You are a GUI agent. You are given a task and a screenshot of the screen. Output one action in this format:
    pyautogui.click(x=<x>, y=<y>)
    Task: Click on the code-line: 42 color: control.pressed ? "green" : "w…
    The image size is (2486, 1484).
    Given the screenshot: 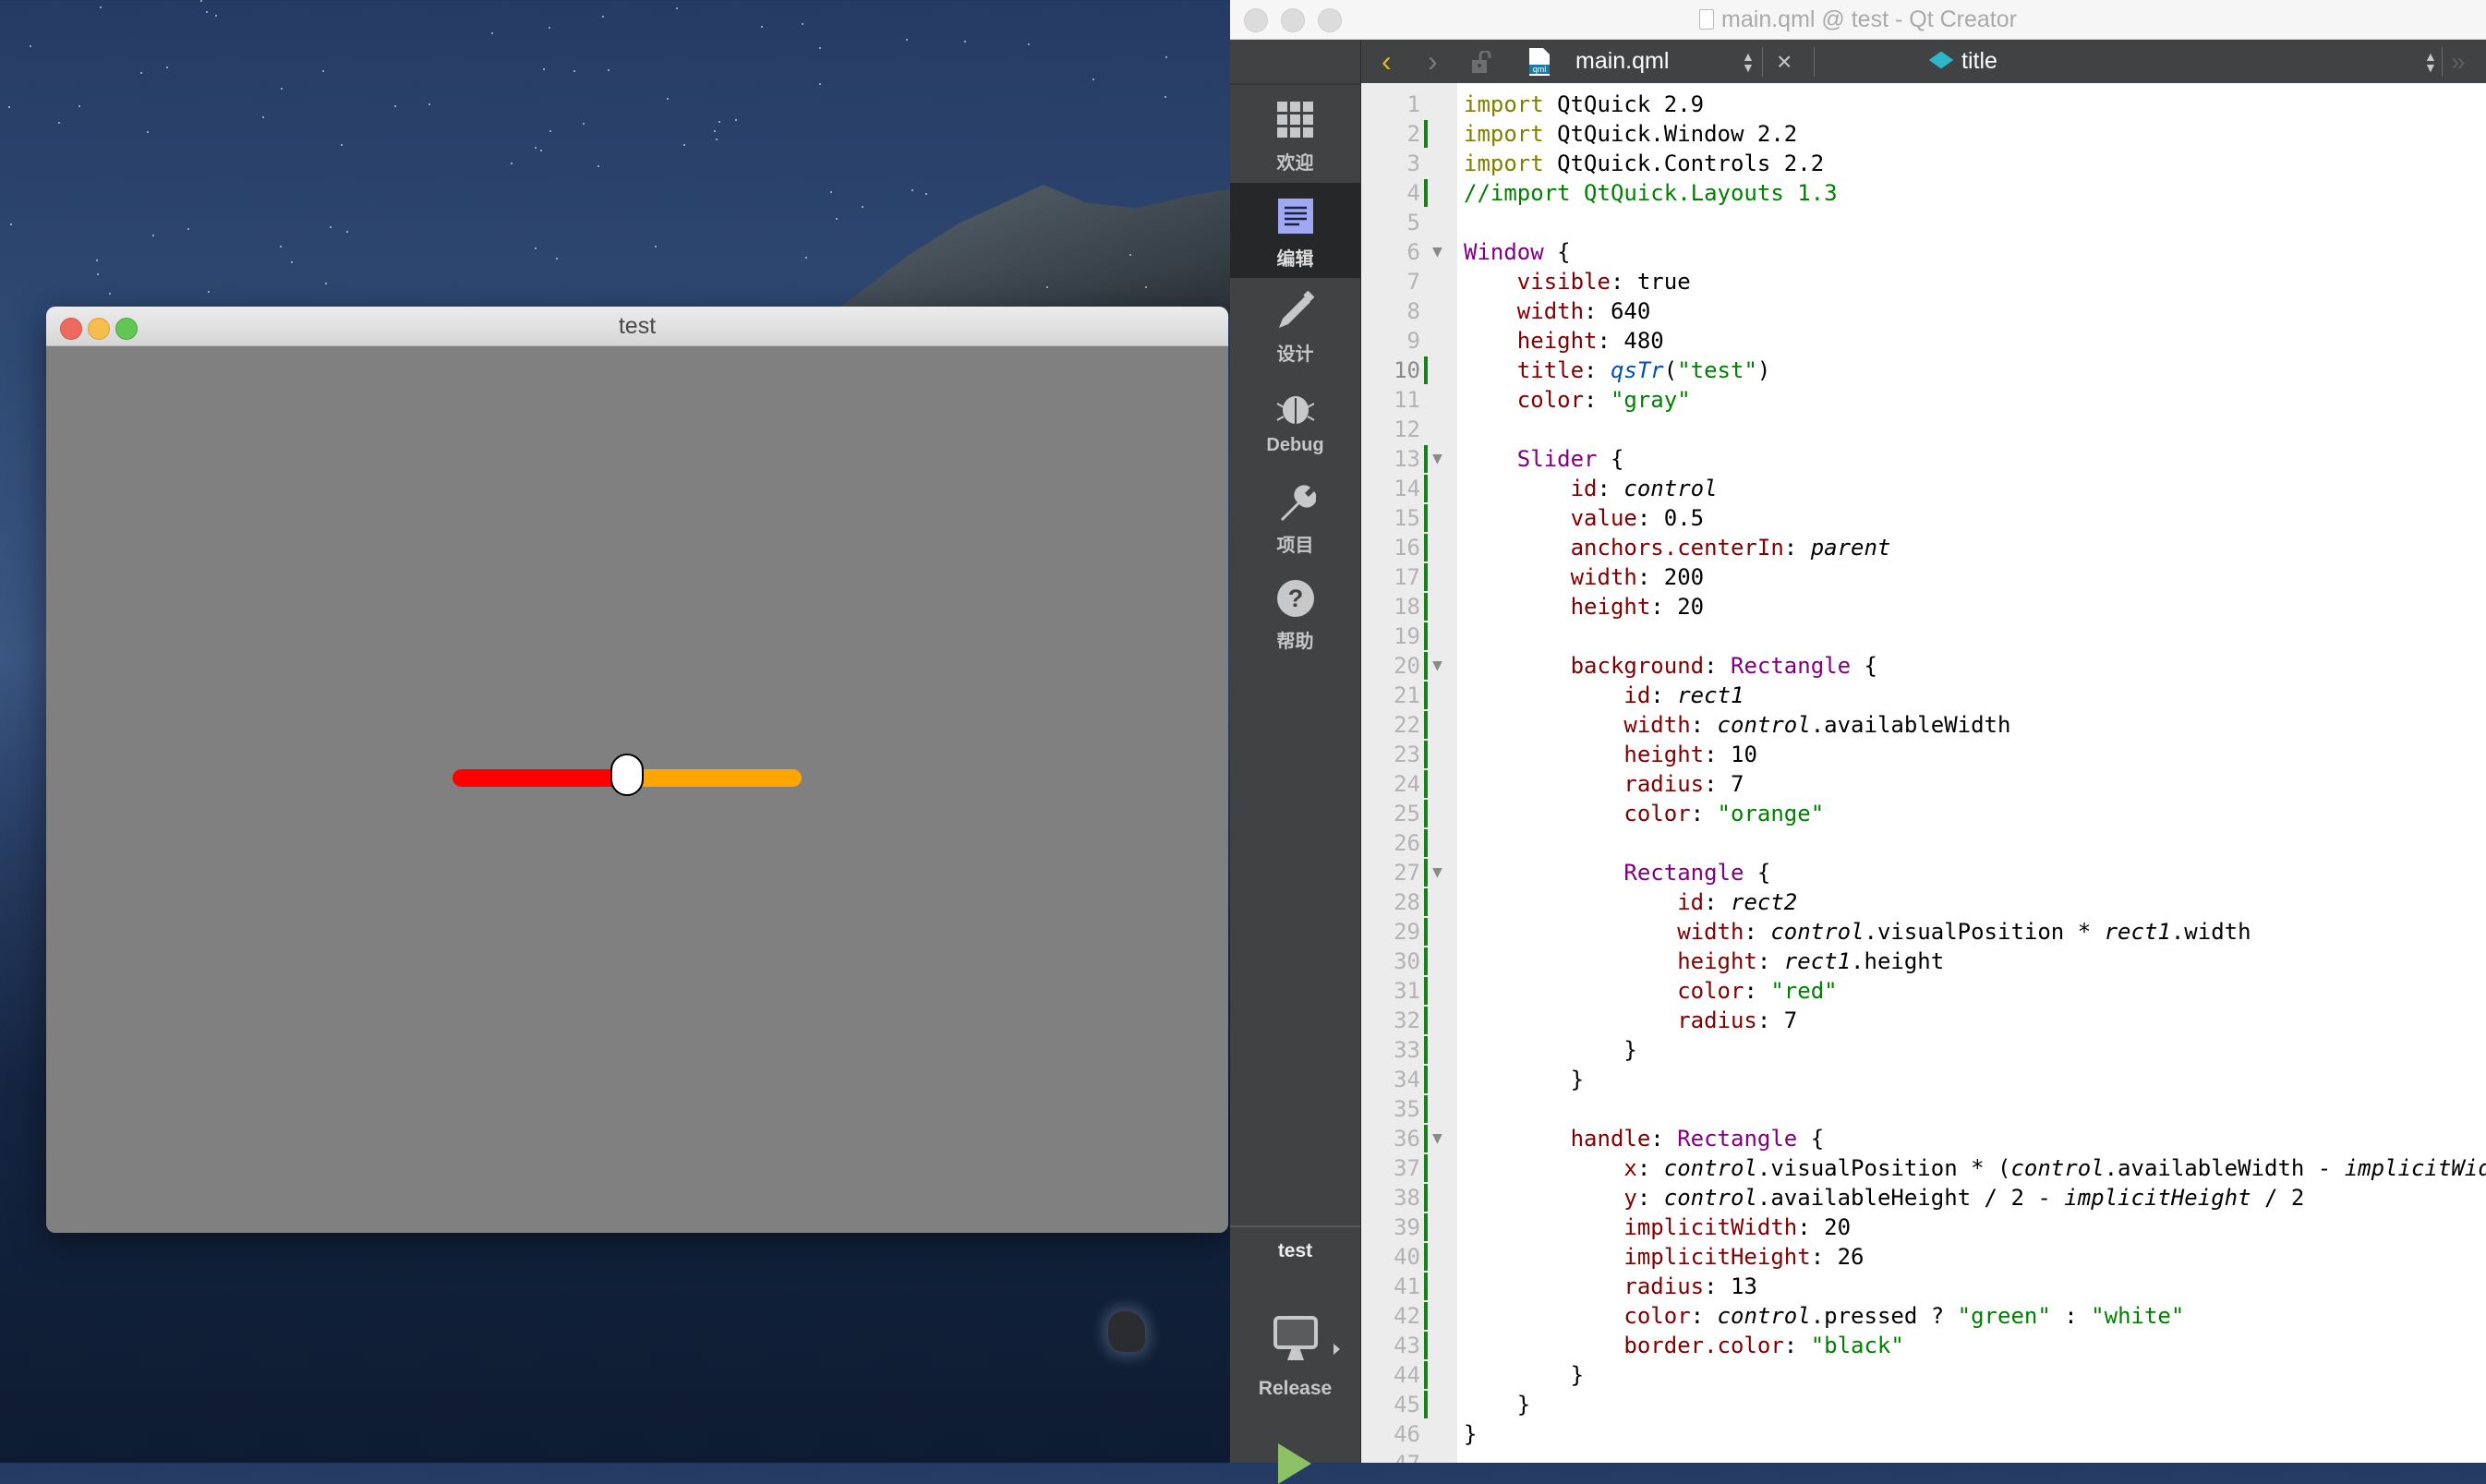 What is the action you would take?
    pyautogui.click(x=1923, y=1316)
    